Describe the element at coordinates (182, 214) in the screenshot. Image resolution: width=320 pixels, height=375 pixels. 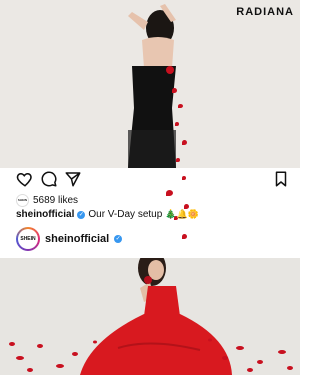
I see `caption-emojis: 🎄🔔🌼` at that location.